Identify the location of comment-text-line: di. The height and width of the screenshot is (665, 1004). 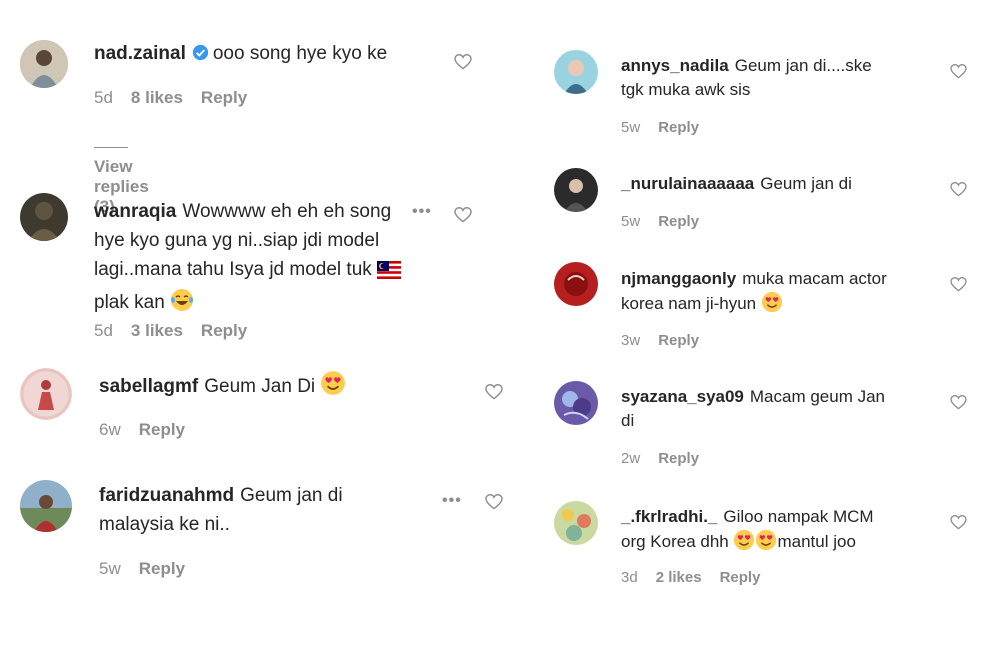
(628, 420).